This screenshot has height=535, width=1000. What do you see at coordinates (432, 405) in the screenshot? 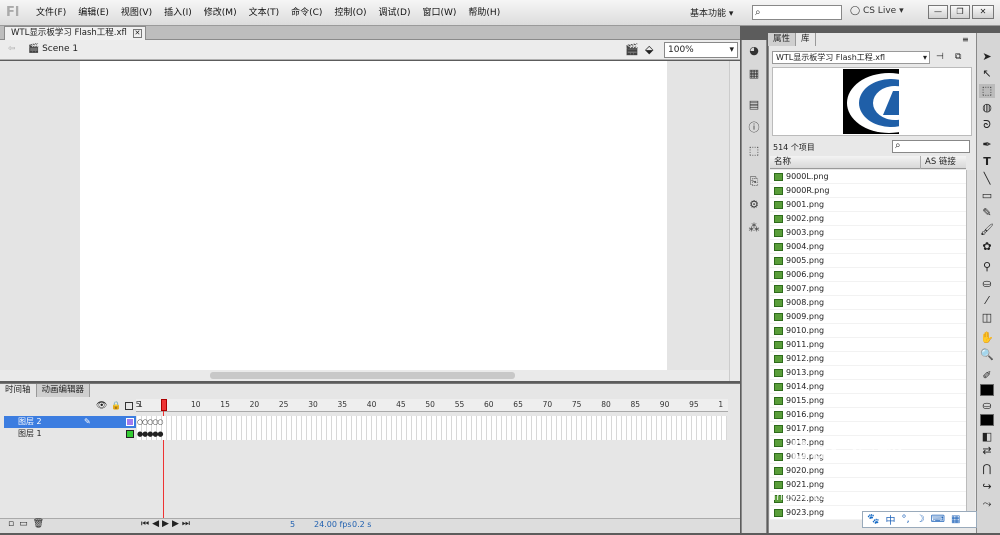
I see `frame-ruler: 1 5 10 15 20 25 30 35 40 45 50 55 60 65 70 75 80 85 90 95 1` at bounding box center [432, 405].